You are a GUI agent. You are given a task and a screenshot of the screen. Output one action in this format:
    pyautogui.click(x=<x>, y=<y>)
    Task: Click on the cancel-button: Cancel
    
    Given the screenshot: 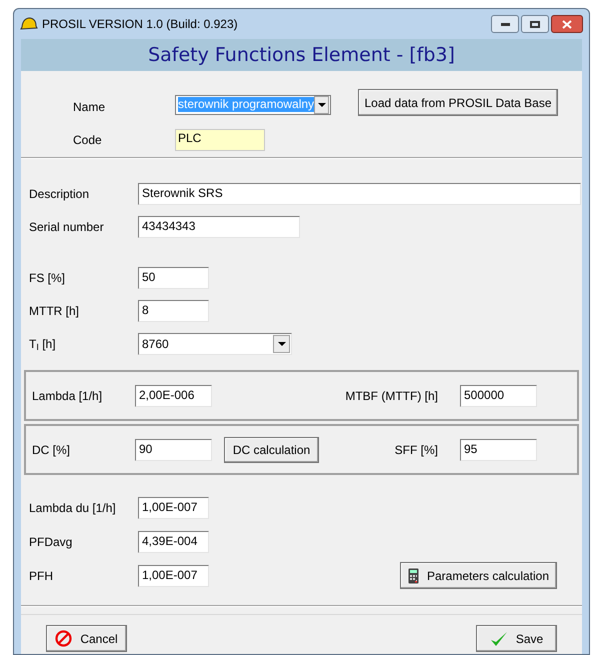 What is the action you would take?
    pyautogui.click(x=86, y=638)
    